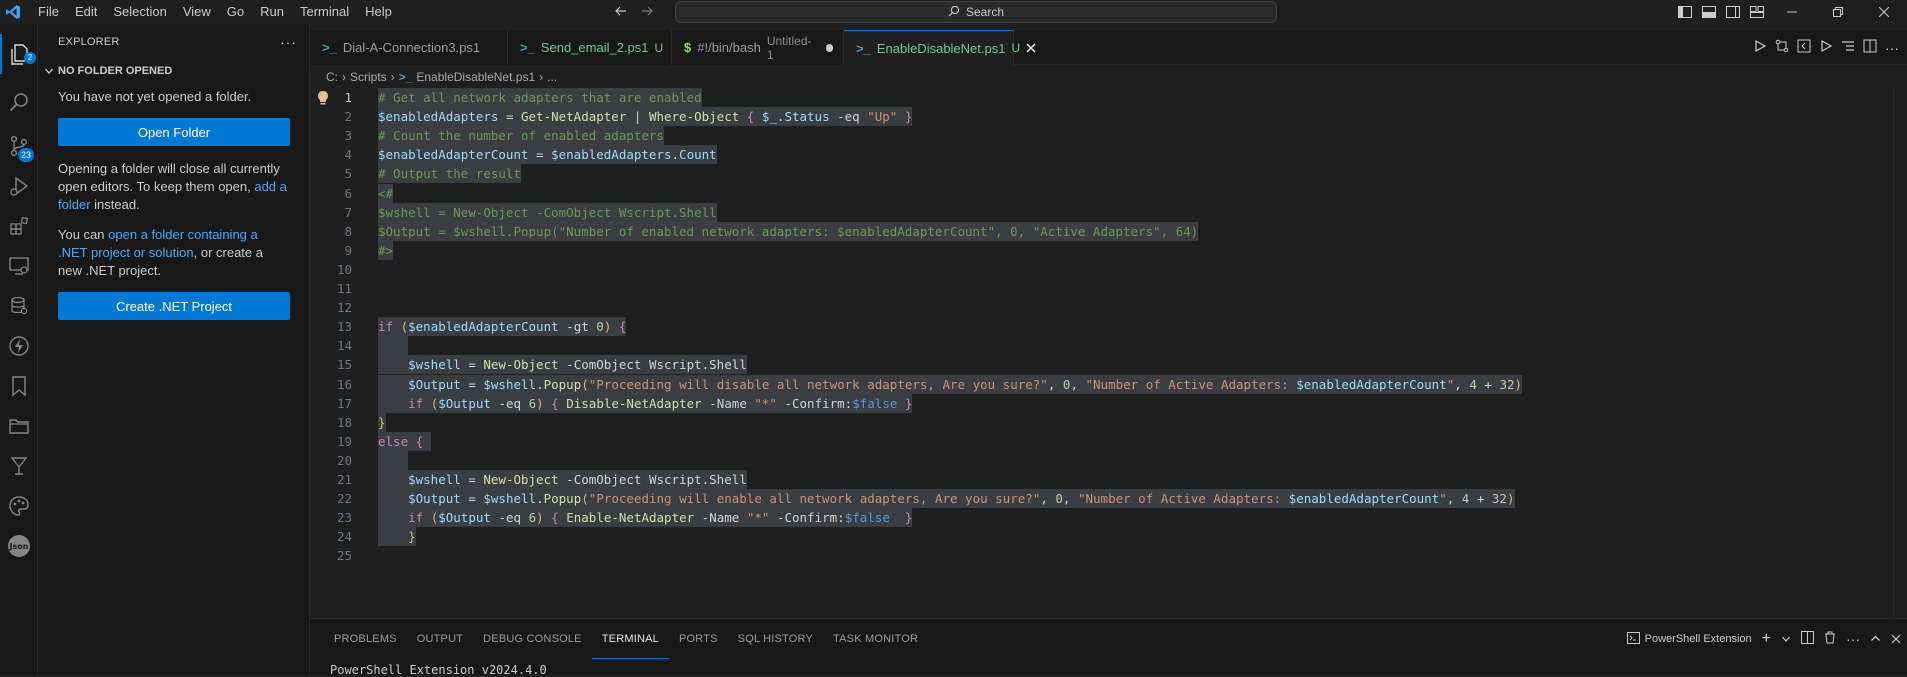  Describe the element at coordinates (621, 12) in the screenshot. I see `back-arrow-icon` at that location.